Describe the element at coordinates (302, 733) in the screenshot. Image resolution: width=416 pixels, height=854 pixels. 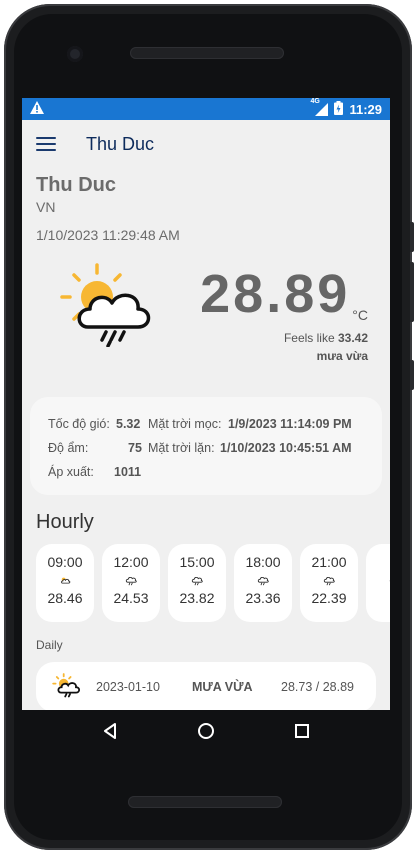
I see `recents-icon` at that location.